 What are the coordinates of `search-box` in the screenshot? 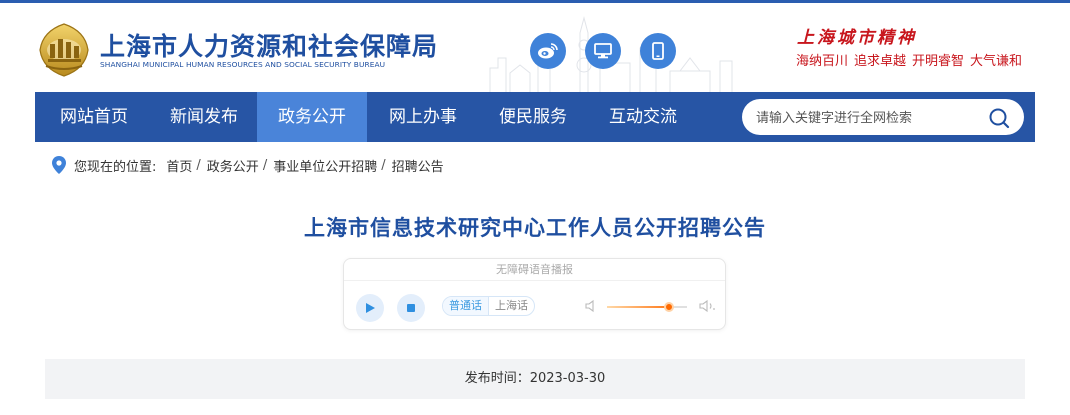 It's located at (883, 117).